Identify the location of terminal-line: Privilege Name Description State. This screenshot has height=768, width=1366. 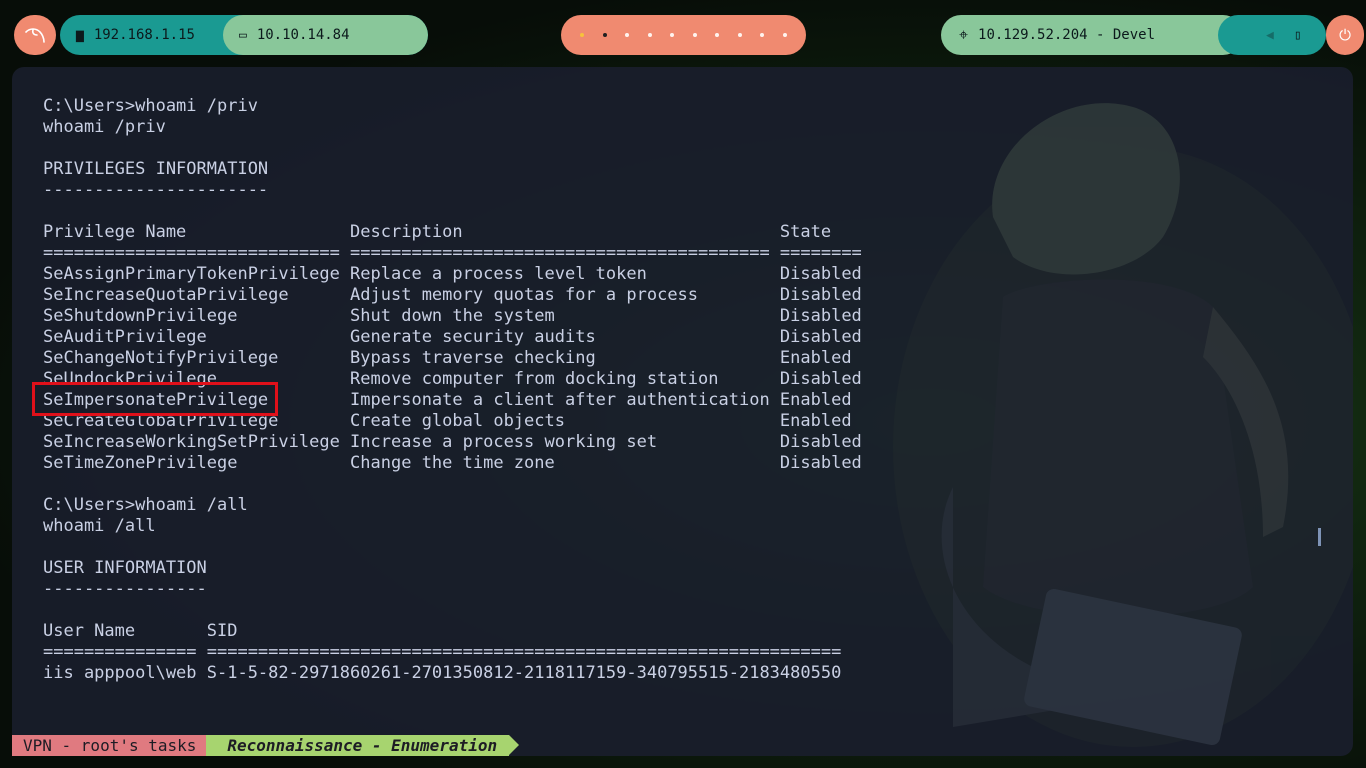
(437, 232).